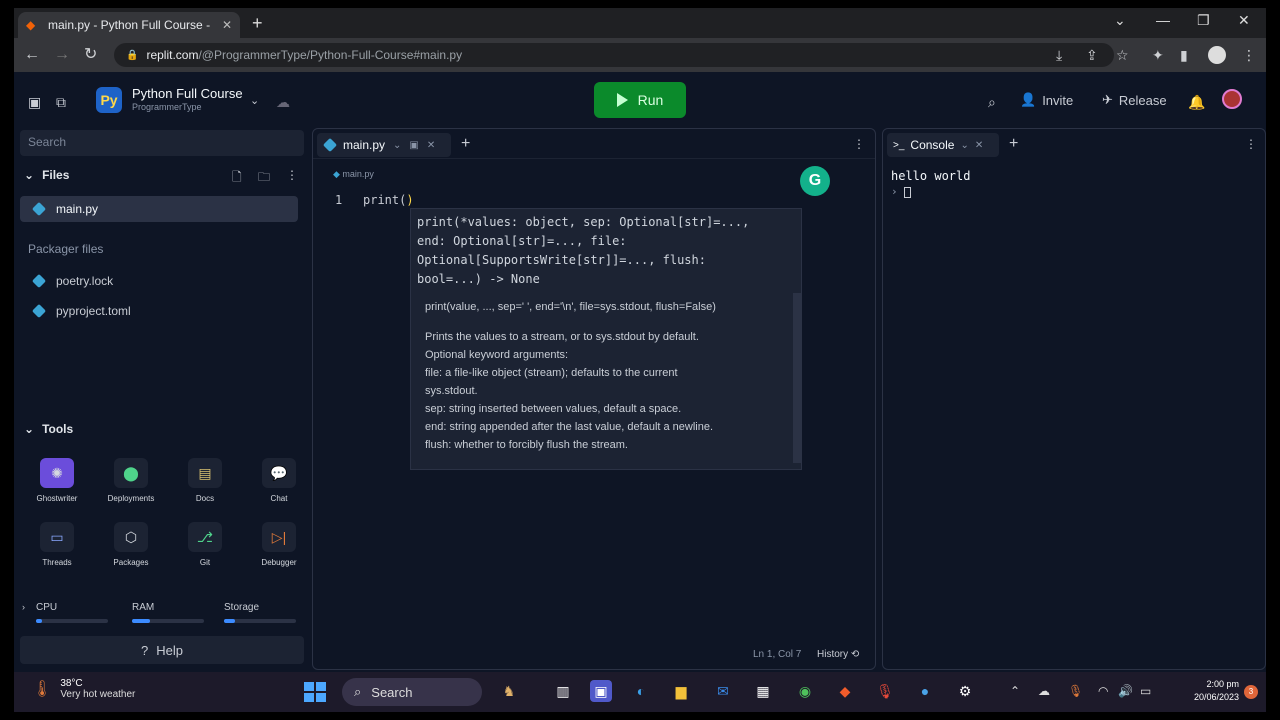 The image size is (1280, 720). What do you see at coordinates (563, 691) in the screenshot?
I see `task-view-icon: ▥` at bounding box center [563, 691].